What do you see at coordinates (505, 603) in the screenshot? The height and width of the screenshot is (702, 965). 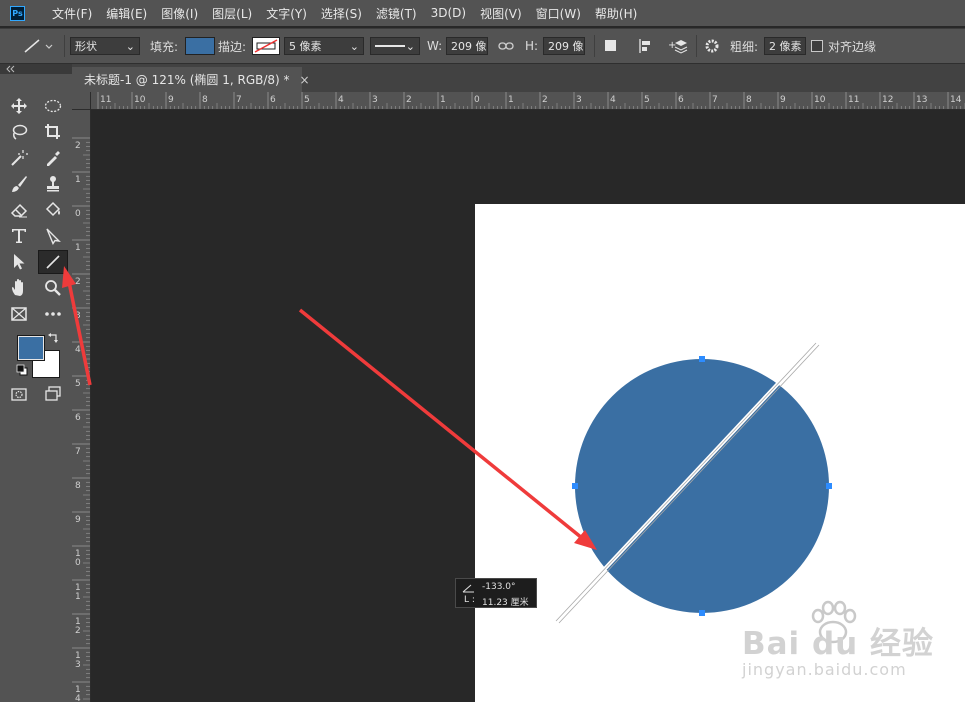 I see `length-value: 11.23 厘米` at bounding box center [505, 603].